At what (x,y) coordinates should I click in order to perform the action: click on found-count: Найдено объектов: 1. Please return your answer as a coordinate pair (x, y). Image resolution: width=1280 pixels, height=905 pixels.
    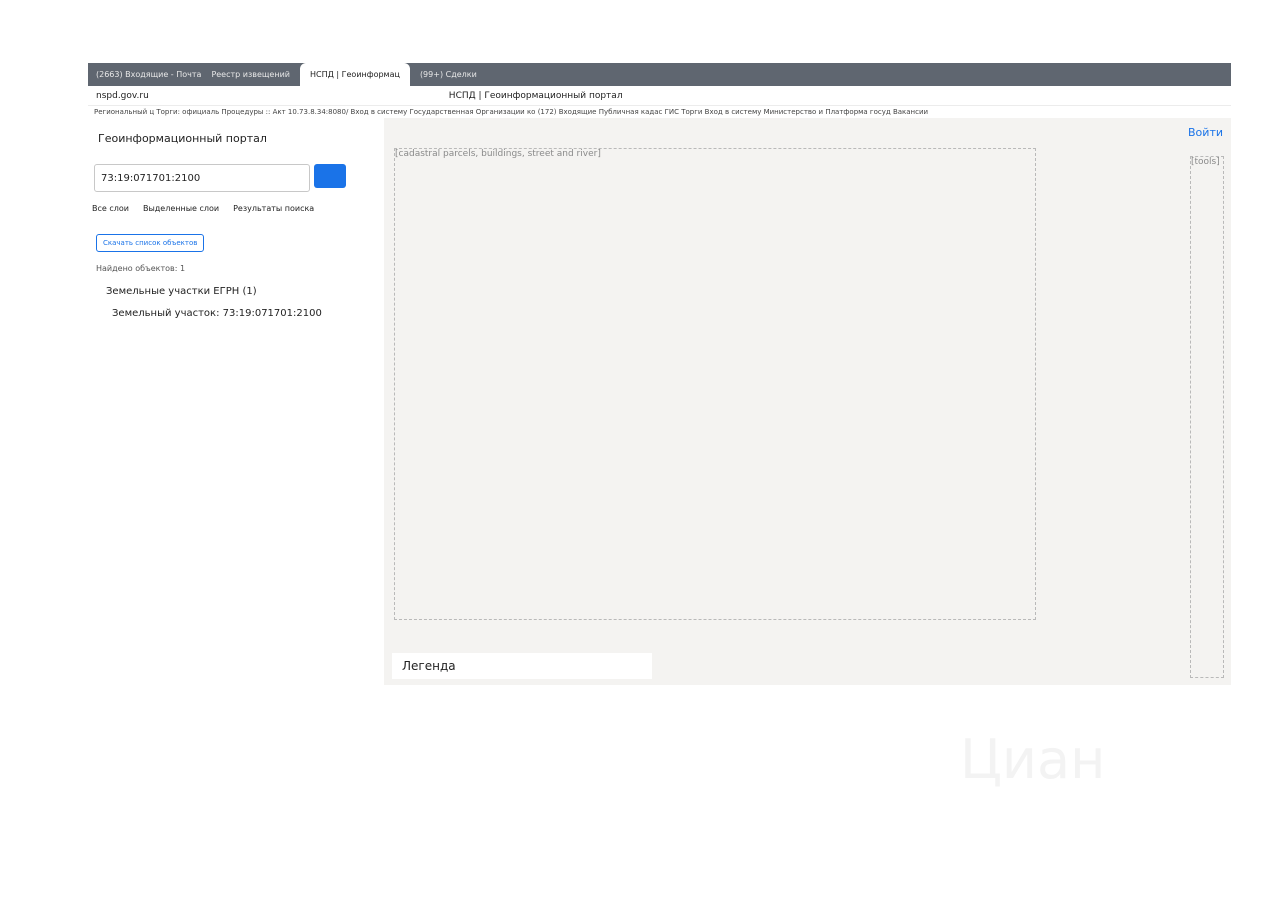
    Looking at the image, I should click on (141, 268).